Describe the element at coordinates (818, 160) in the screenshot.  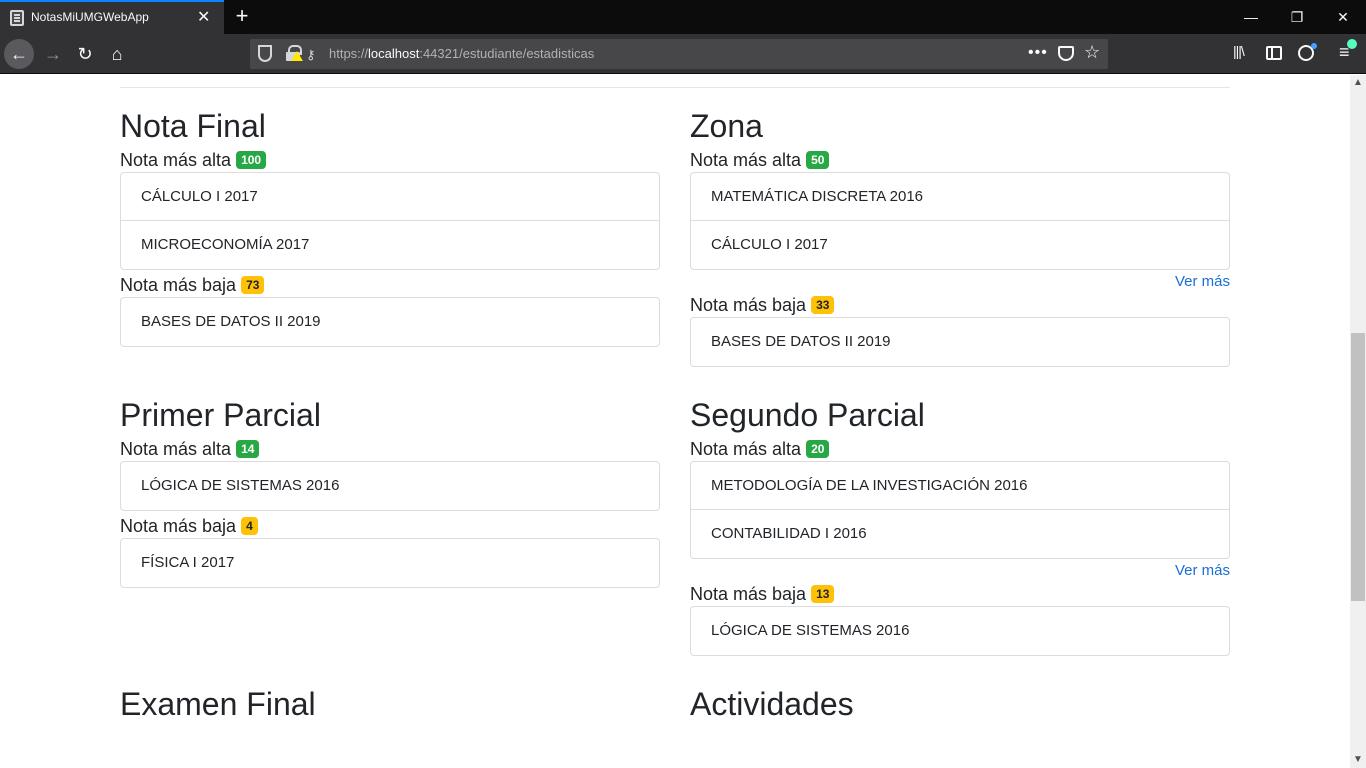
I see `highest-grade-badge: 50` at that location.